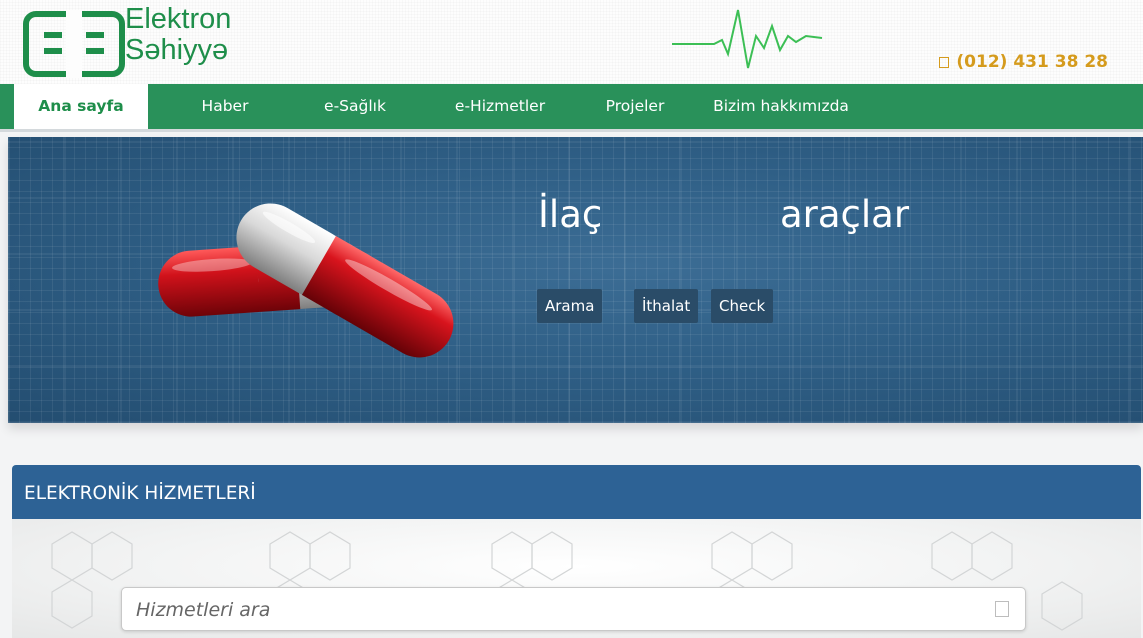 Image resolution: width=1143 pixels, height=638 pixels. Describe the element at coordinates (747, 39) in the screenshot. I see `heartbeat-icon` at that location.